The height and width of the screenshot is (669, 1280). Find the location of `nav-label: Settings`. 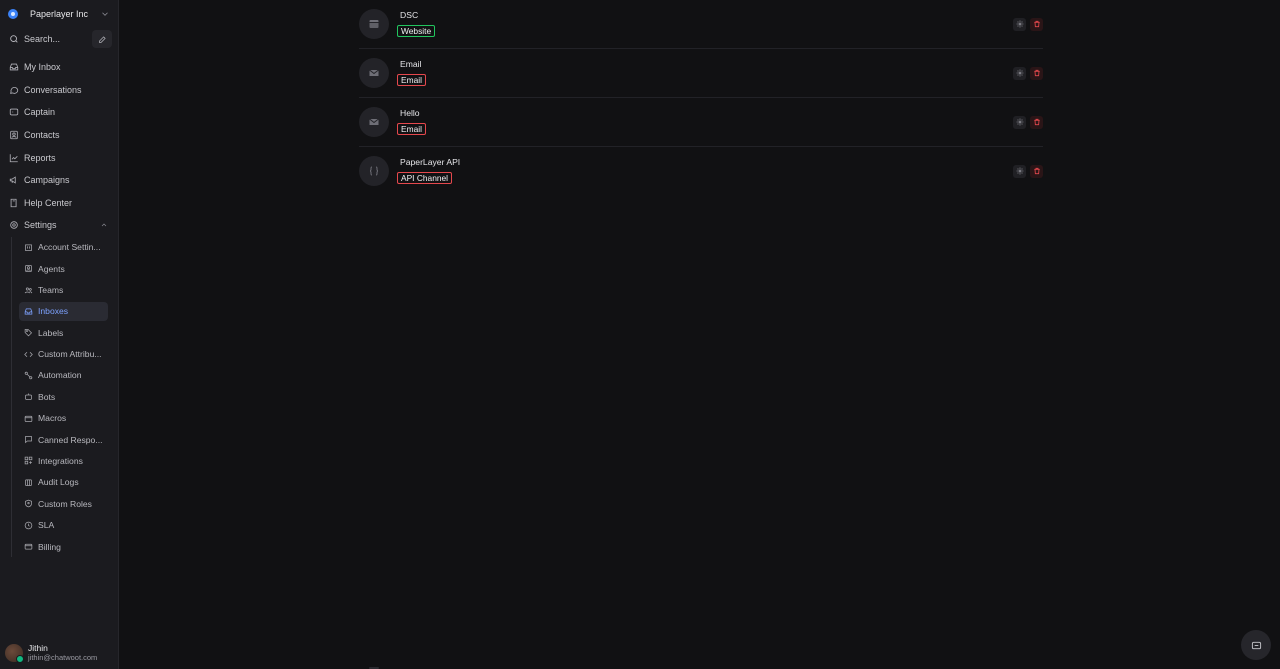

nav-label: Settings is located at coordinates (40, 225).